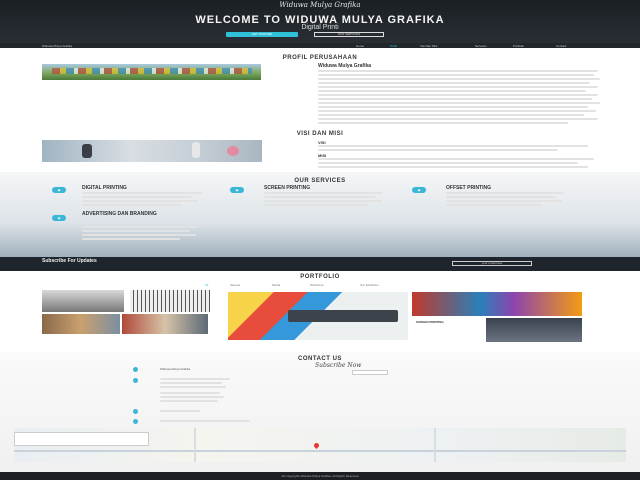 The height and width of the screenshot is (480, 640). I want to click on service-advertising-title: ADVERTISING DAN BRANDING, so click(119, 214).